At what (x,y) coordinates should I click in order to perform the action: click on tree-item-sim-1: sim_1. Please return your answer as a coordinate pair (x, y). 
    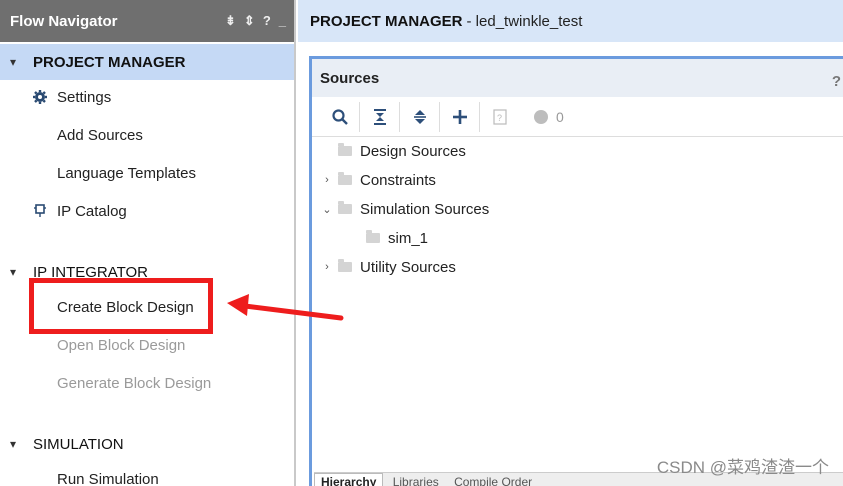
    Looking at the image, I should click on (388, 238).